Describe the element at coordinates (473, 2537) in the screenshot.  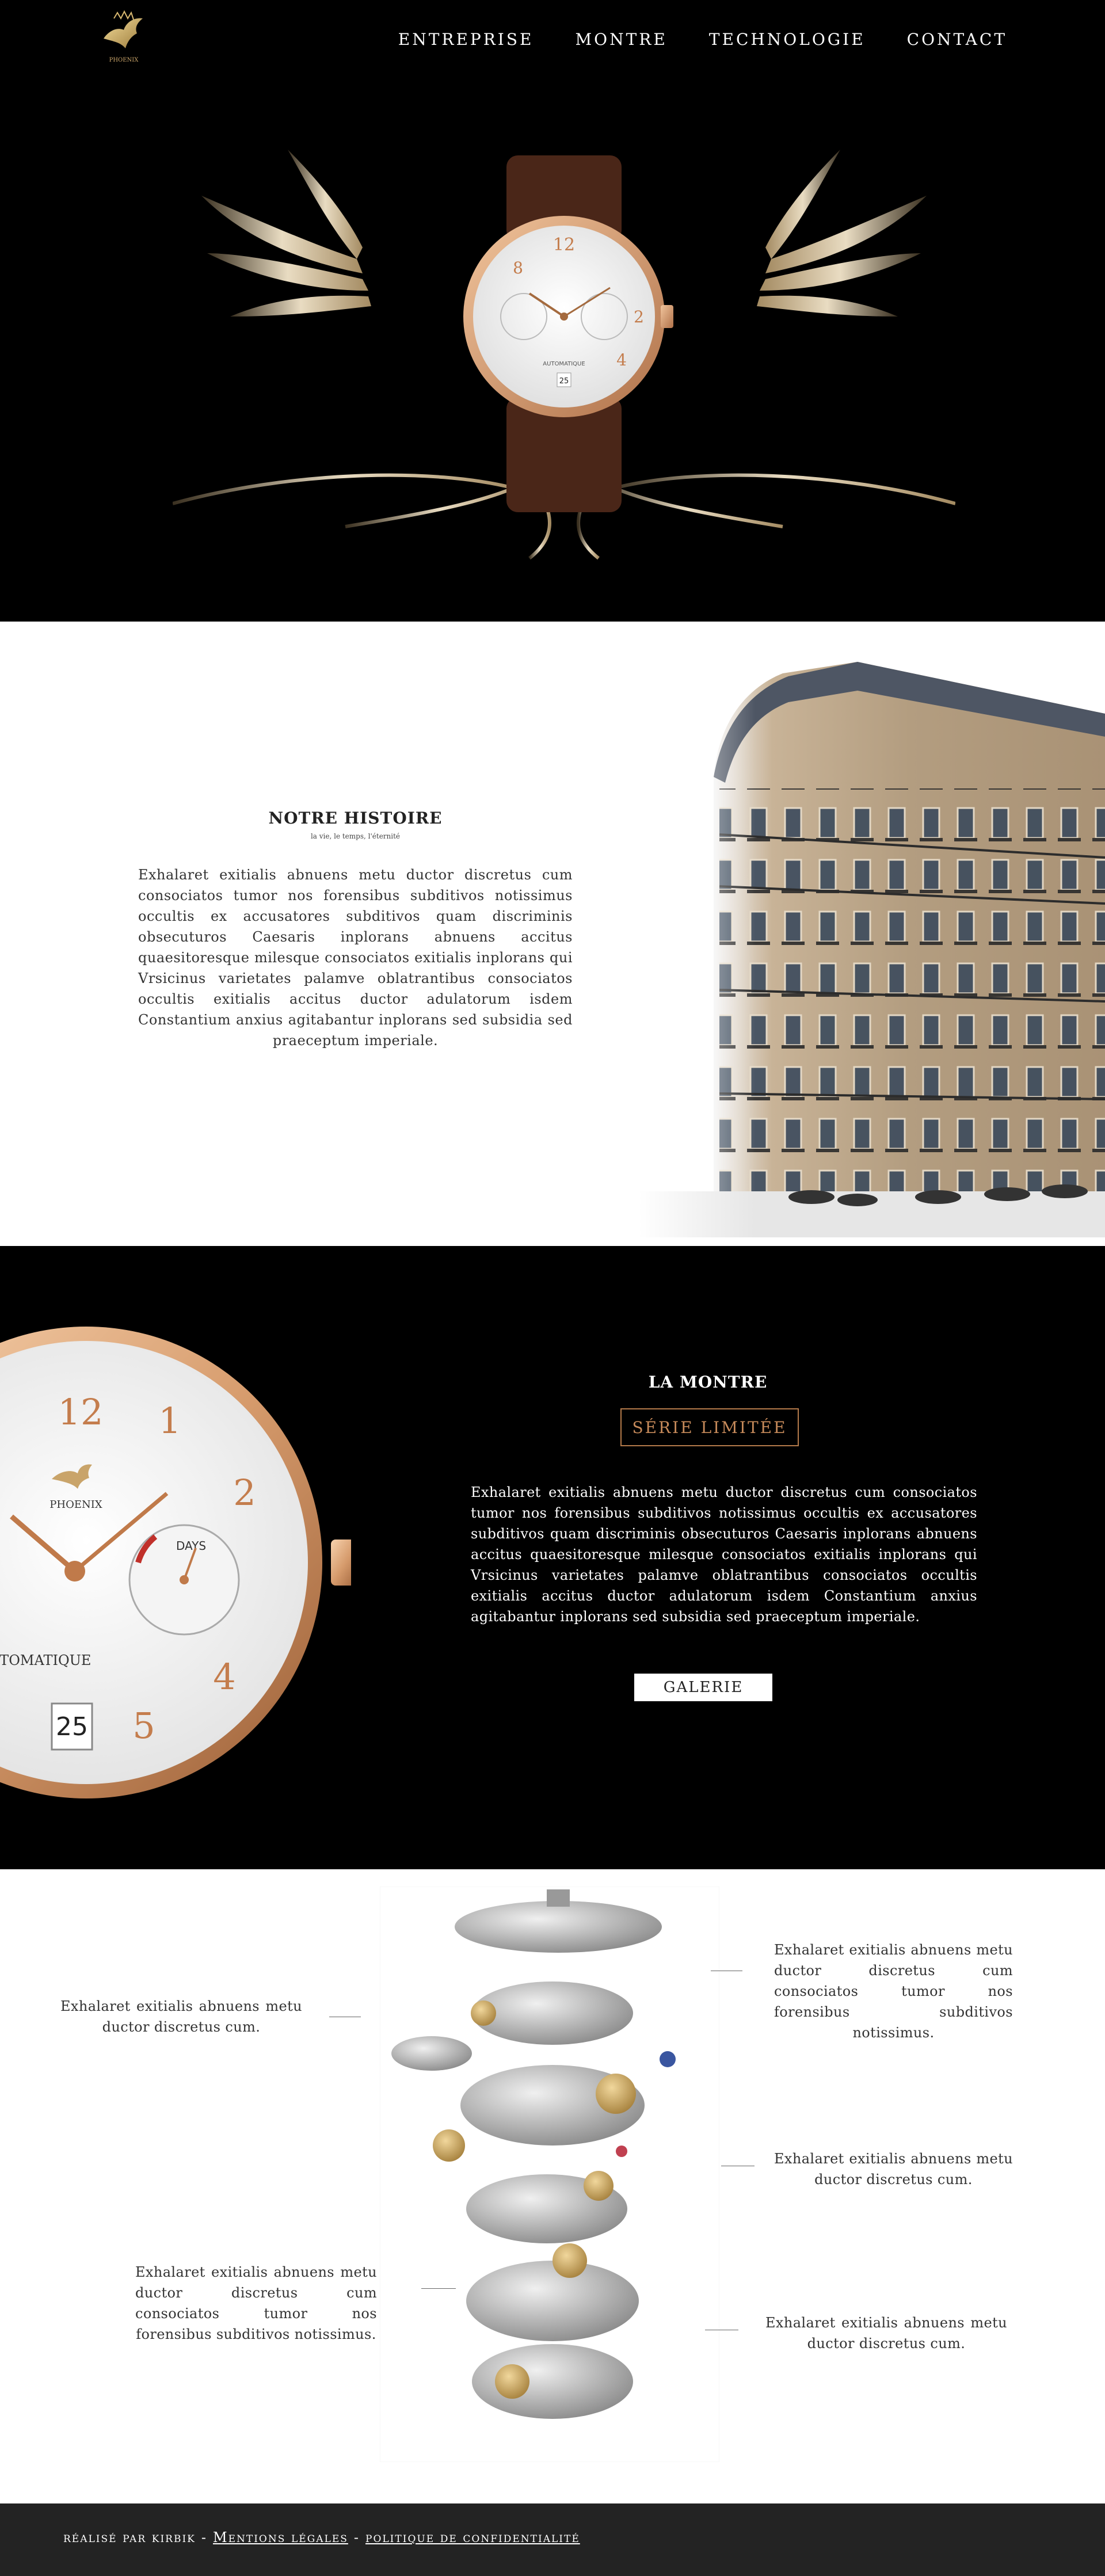
I see `privacy-policy-link: politique de confidentialité` at that location.